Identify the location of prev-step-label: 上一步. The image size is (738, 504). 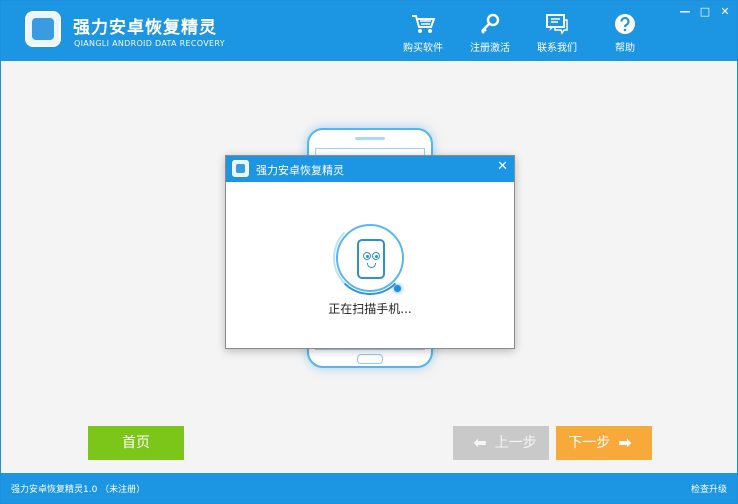
(515, 443).